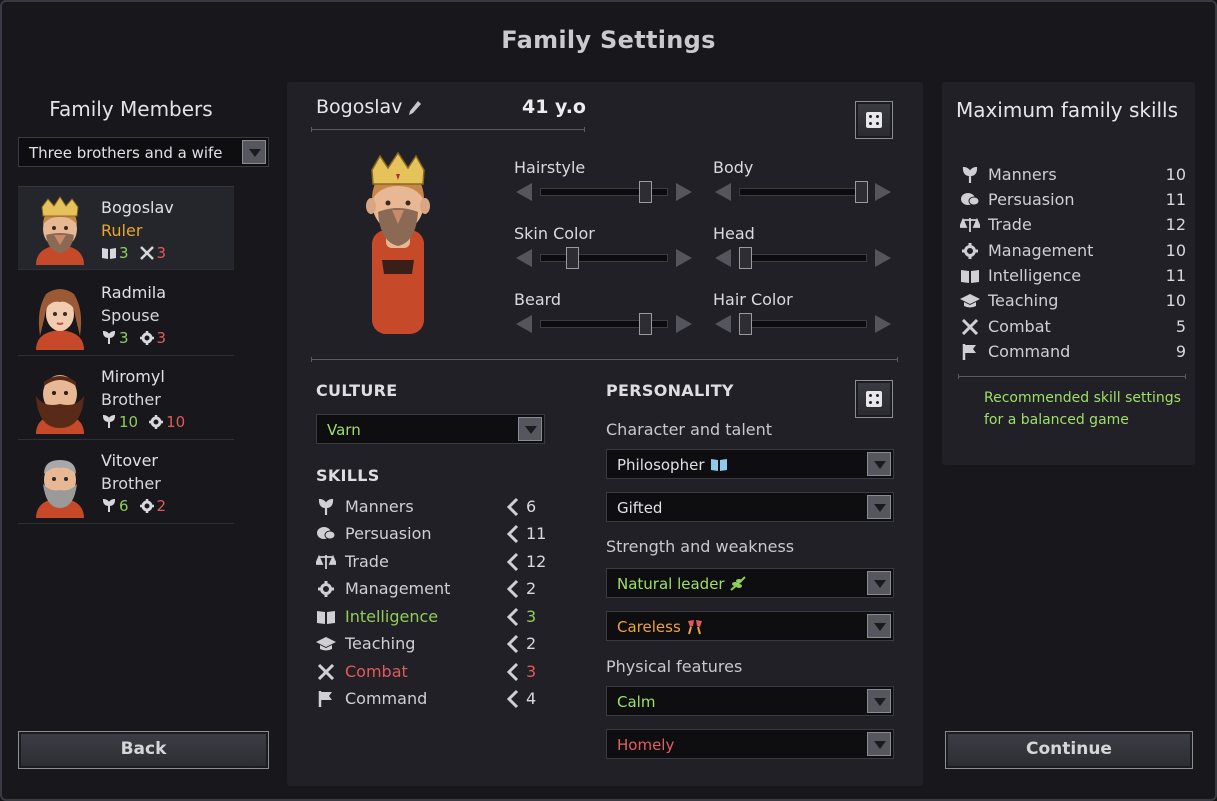 This screenshot has width=1217, height=801. I want to click on family-member-radmila: Radmila Spouse 3 3, so click(126, 314).